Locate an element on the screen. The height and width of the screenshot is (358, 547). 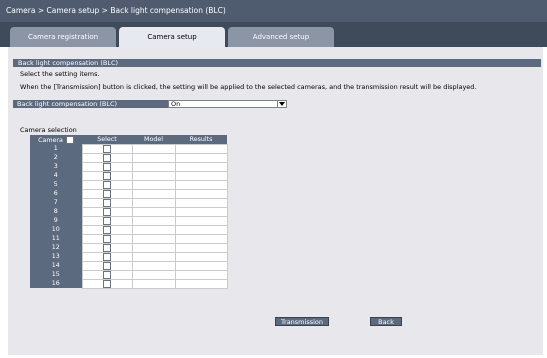
section-title: Back light compensation (BLC) is located at coordinates (277, 63).